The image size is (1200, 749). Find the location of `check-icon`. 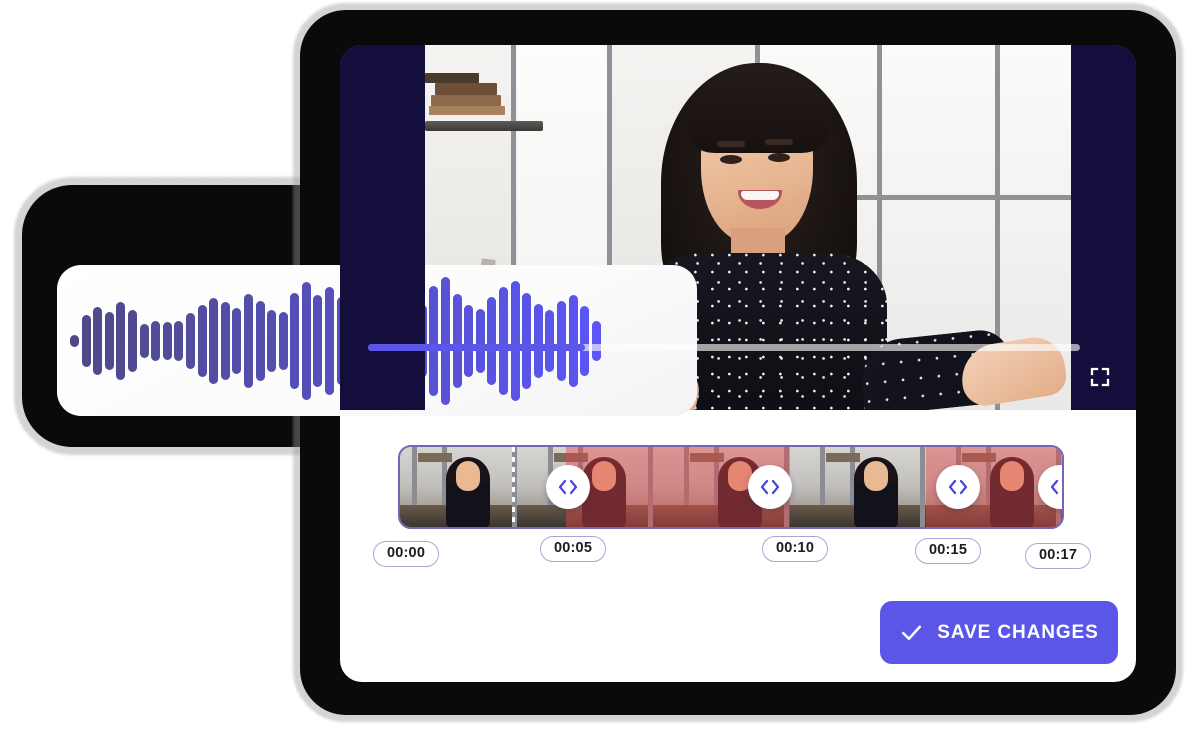

check-icon is located at coordinates (911, 632).